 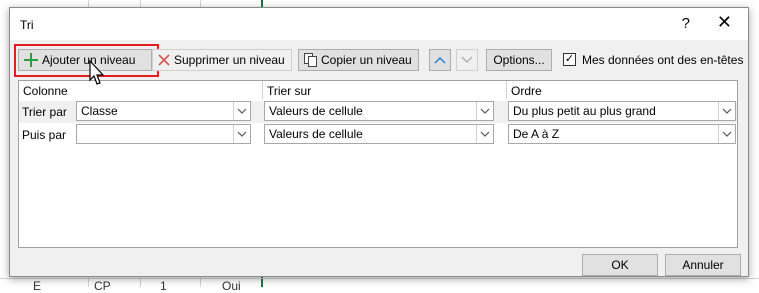 What do you see at coordinates (686, 23) in the screenshot?
I see `help-button: ?` at bounding box center [686, 23].